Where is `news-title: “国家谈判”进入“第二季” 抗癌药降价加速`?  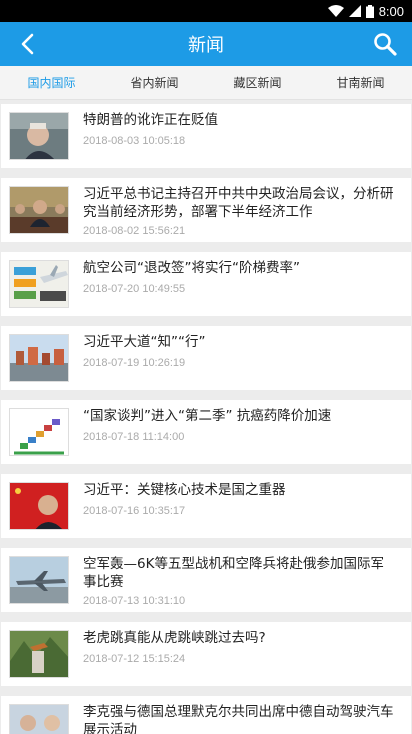 news-title: “国家谈判”进入“第二季” 抗癌药降价加速 is located at coordinates (207, 416).